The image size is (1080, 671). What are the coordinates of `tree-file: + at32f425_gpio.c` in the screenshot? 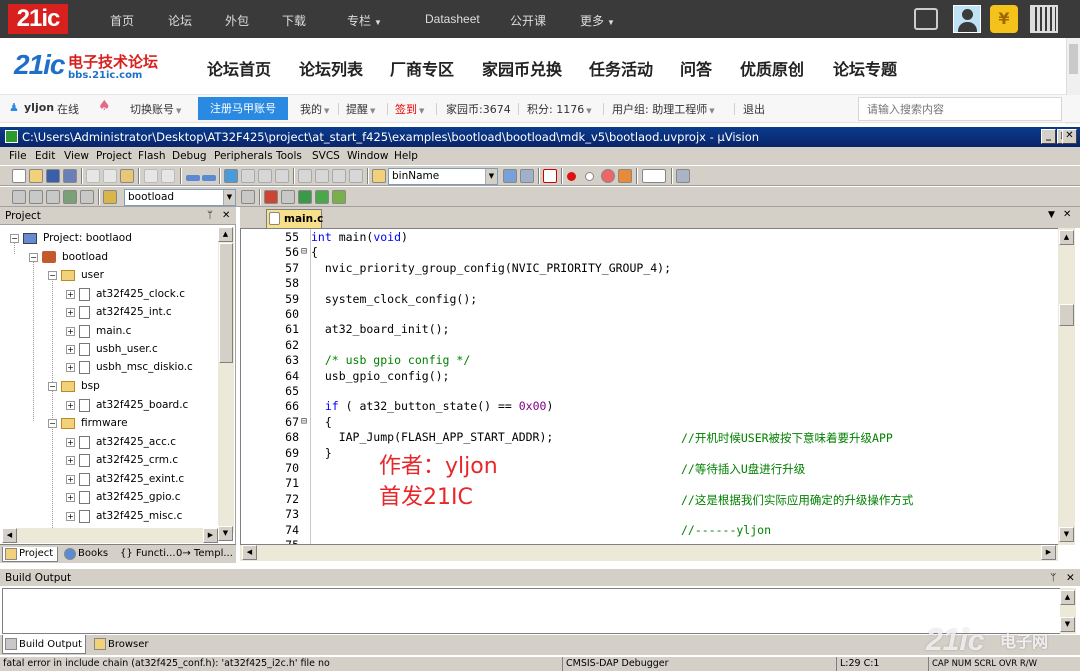 It's located at (123, 497).